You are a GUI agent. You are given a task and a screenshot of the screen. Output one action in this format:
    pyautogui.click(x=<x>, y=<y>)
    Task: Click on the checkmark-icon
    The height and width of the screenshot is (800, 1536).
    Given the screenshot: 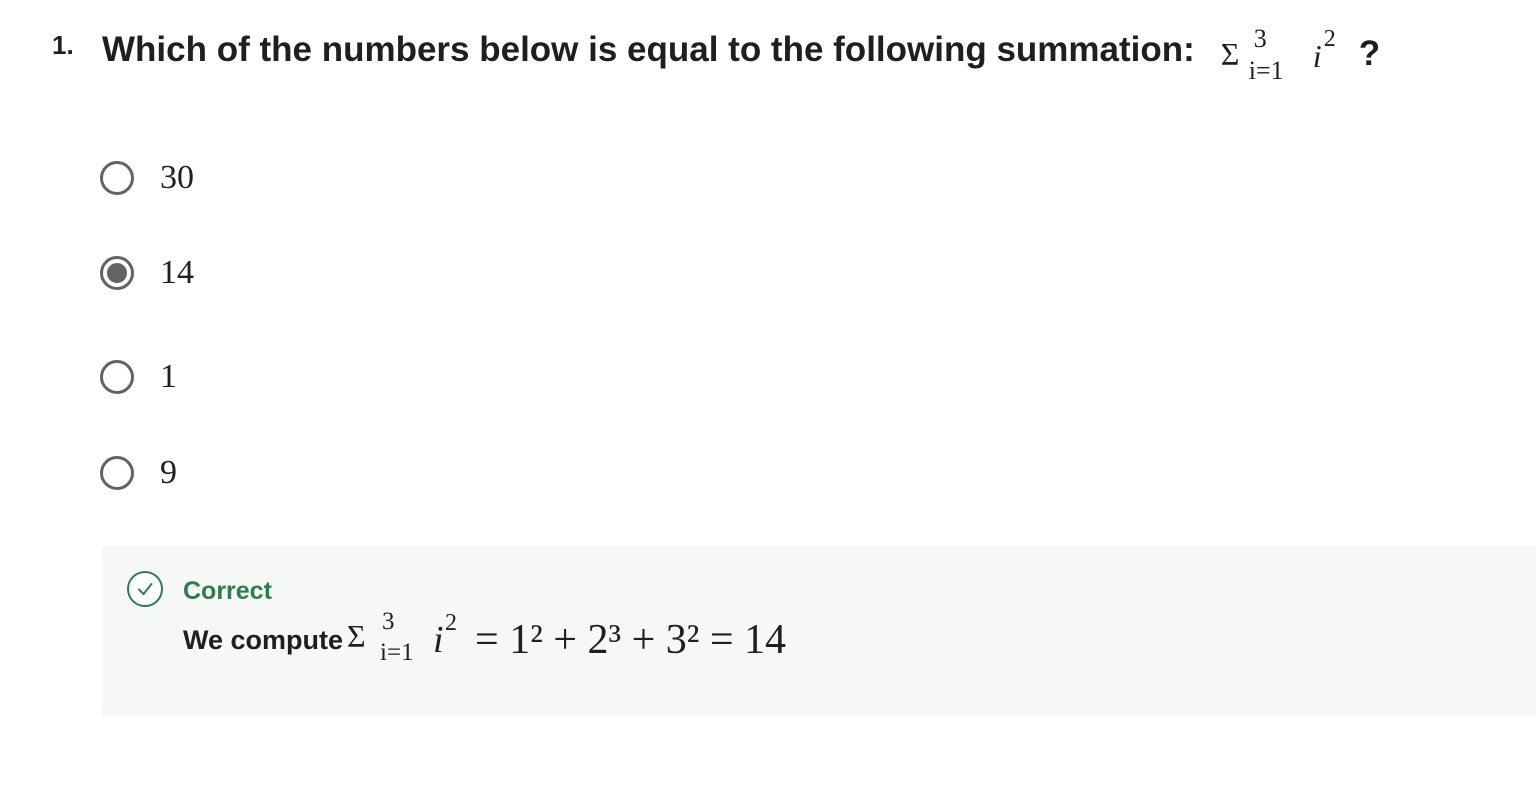 What is the action you would take?
    pyautogui.click(x=145, y=589)
    